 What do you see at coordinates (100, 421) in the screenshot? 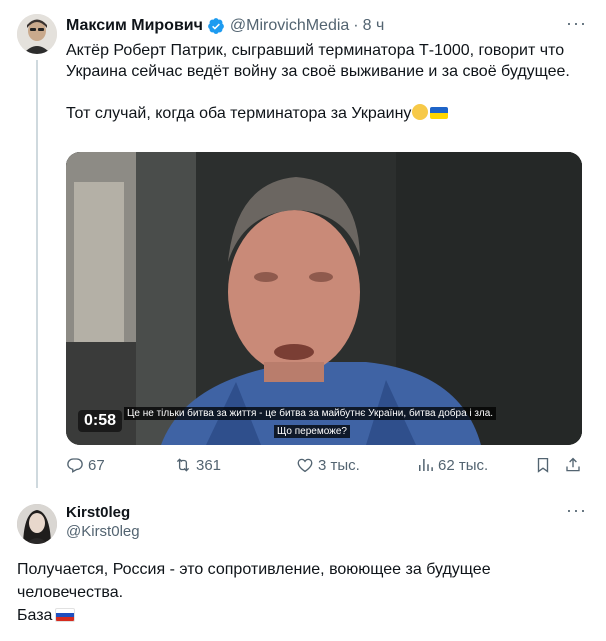
I see `video-duration: 0:58` at bounding box center [100, 421].